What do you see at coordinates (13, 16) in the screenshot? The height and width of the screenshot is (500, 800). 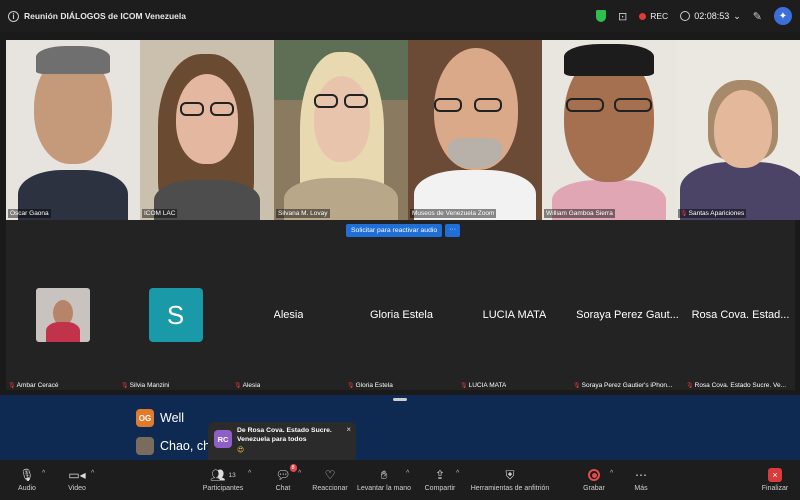 I see `info-icon: i` at bounding box center [13, 16].